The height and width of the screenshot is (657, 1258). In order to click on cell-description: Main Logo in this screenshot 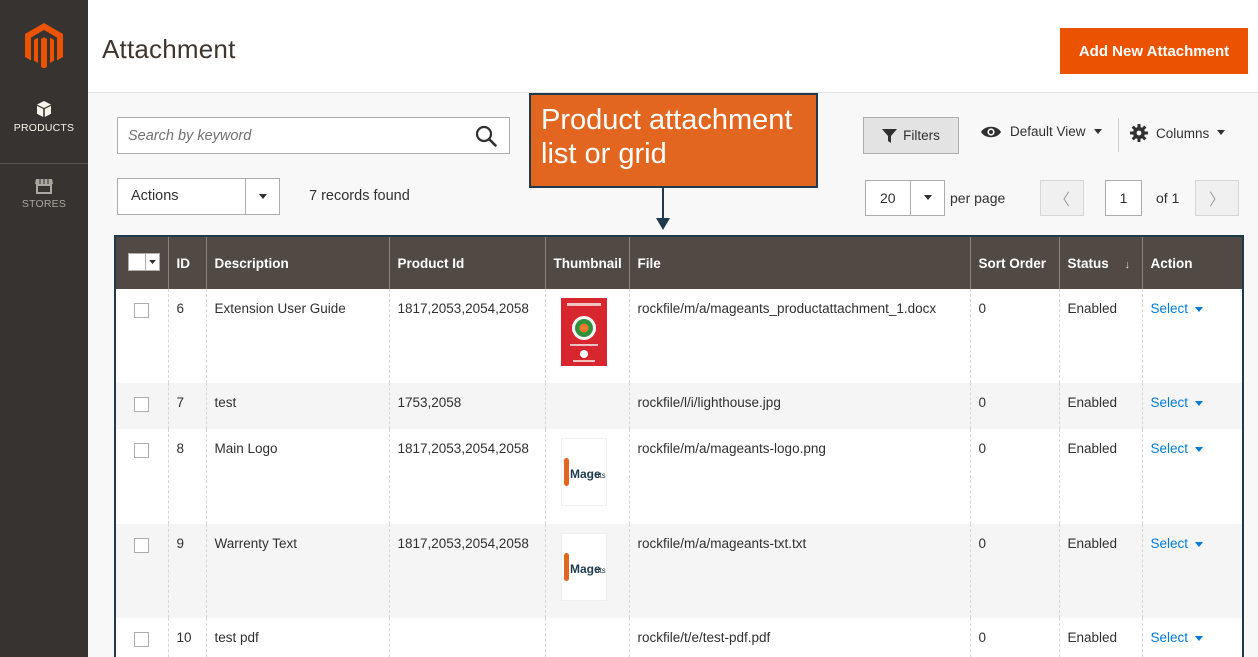, I will do `click(297, 476)`.